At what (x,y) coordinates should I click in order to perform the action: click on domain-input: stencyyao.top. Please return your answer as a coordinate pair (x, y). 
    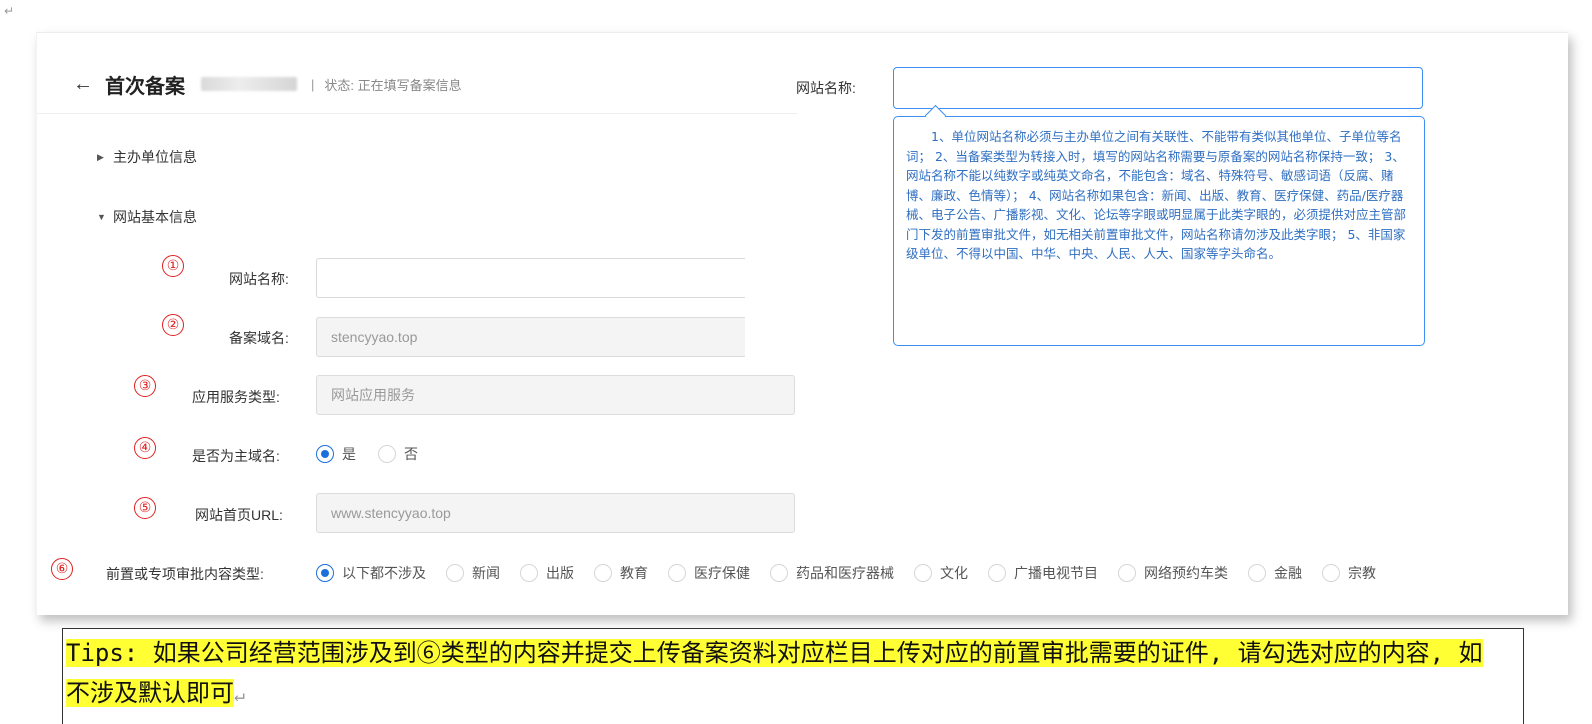
    Looking at the image, I should click on (530, 337).